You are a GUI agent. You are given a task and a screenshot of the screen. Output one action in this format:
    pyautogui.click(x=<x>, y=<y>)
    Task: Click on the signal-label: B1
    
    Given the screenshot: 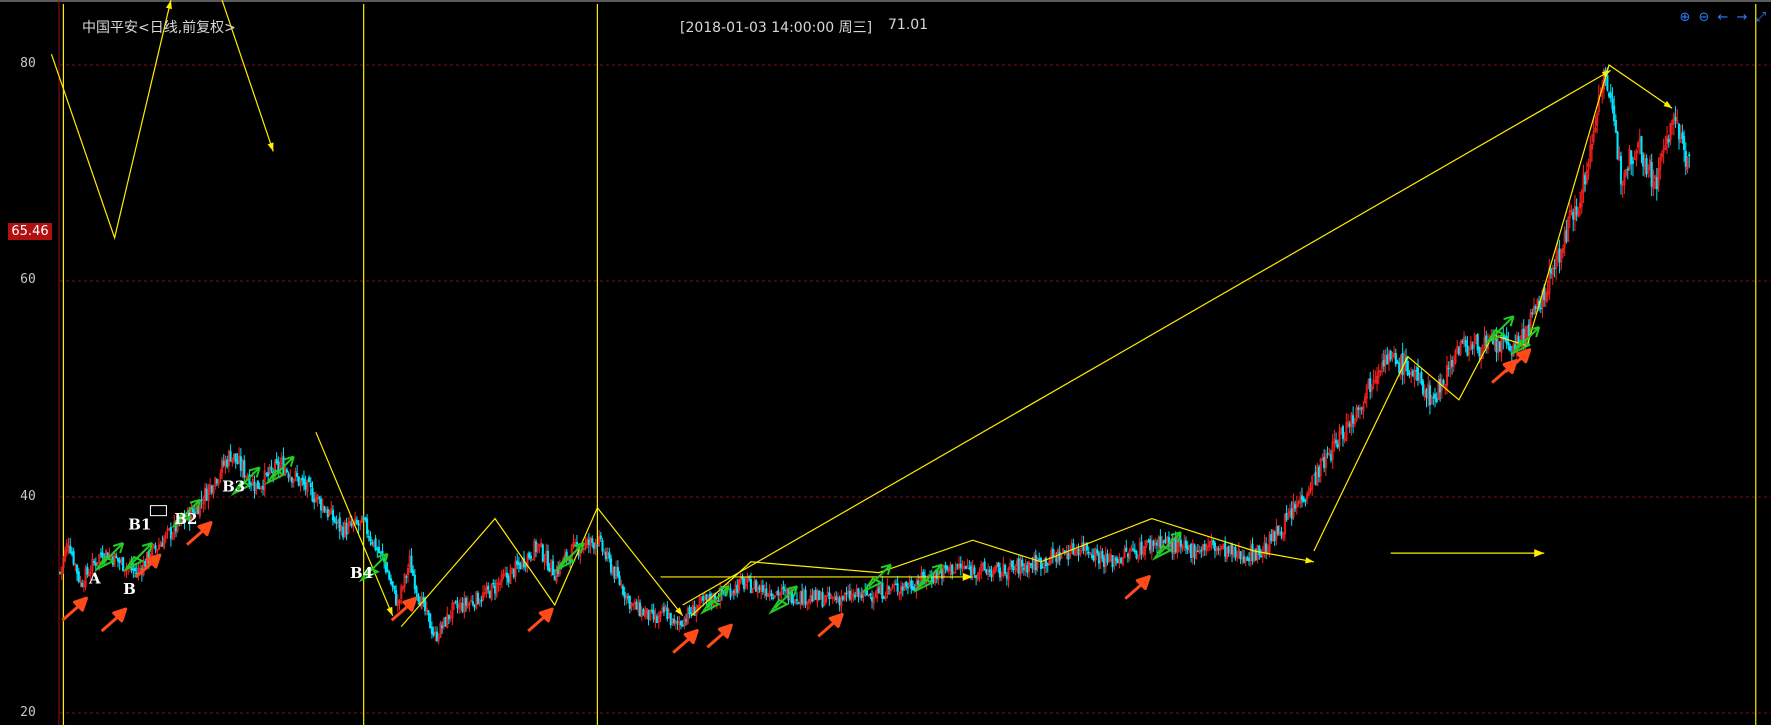 What is the action you would take?
    pyautogui.click(x=139, y=524)
    